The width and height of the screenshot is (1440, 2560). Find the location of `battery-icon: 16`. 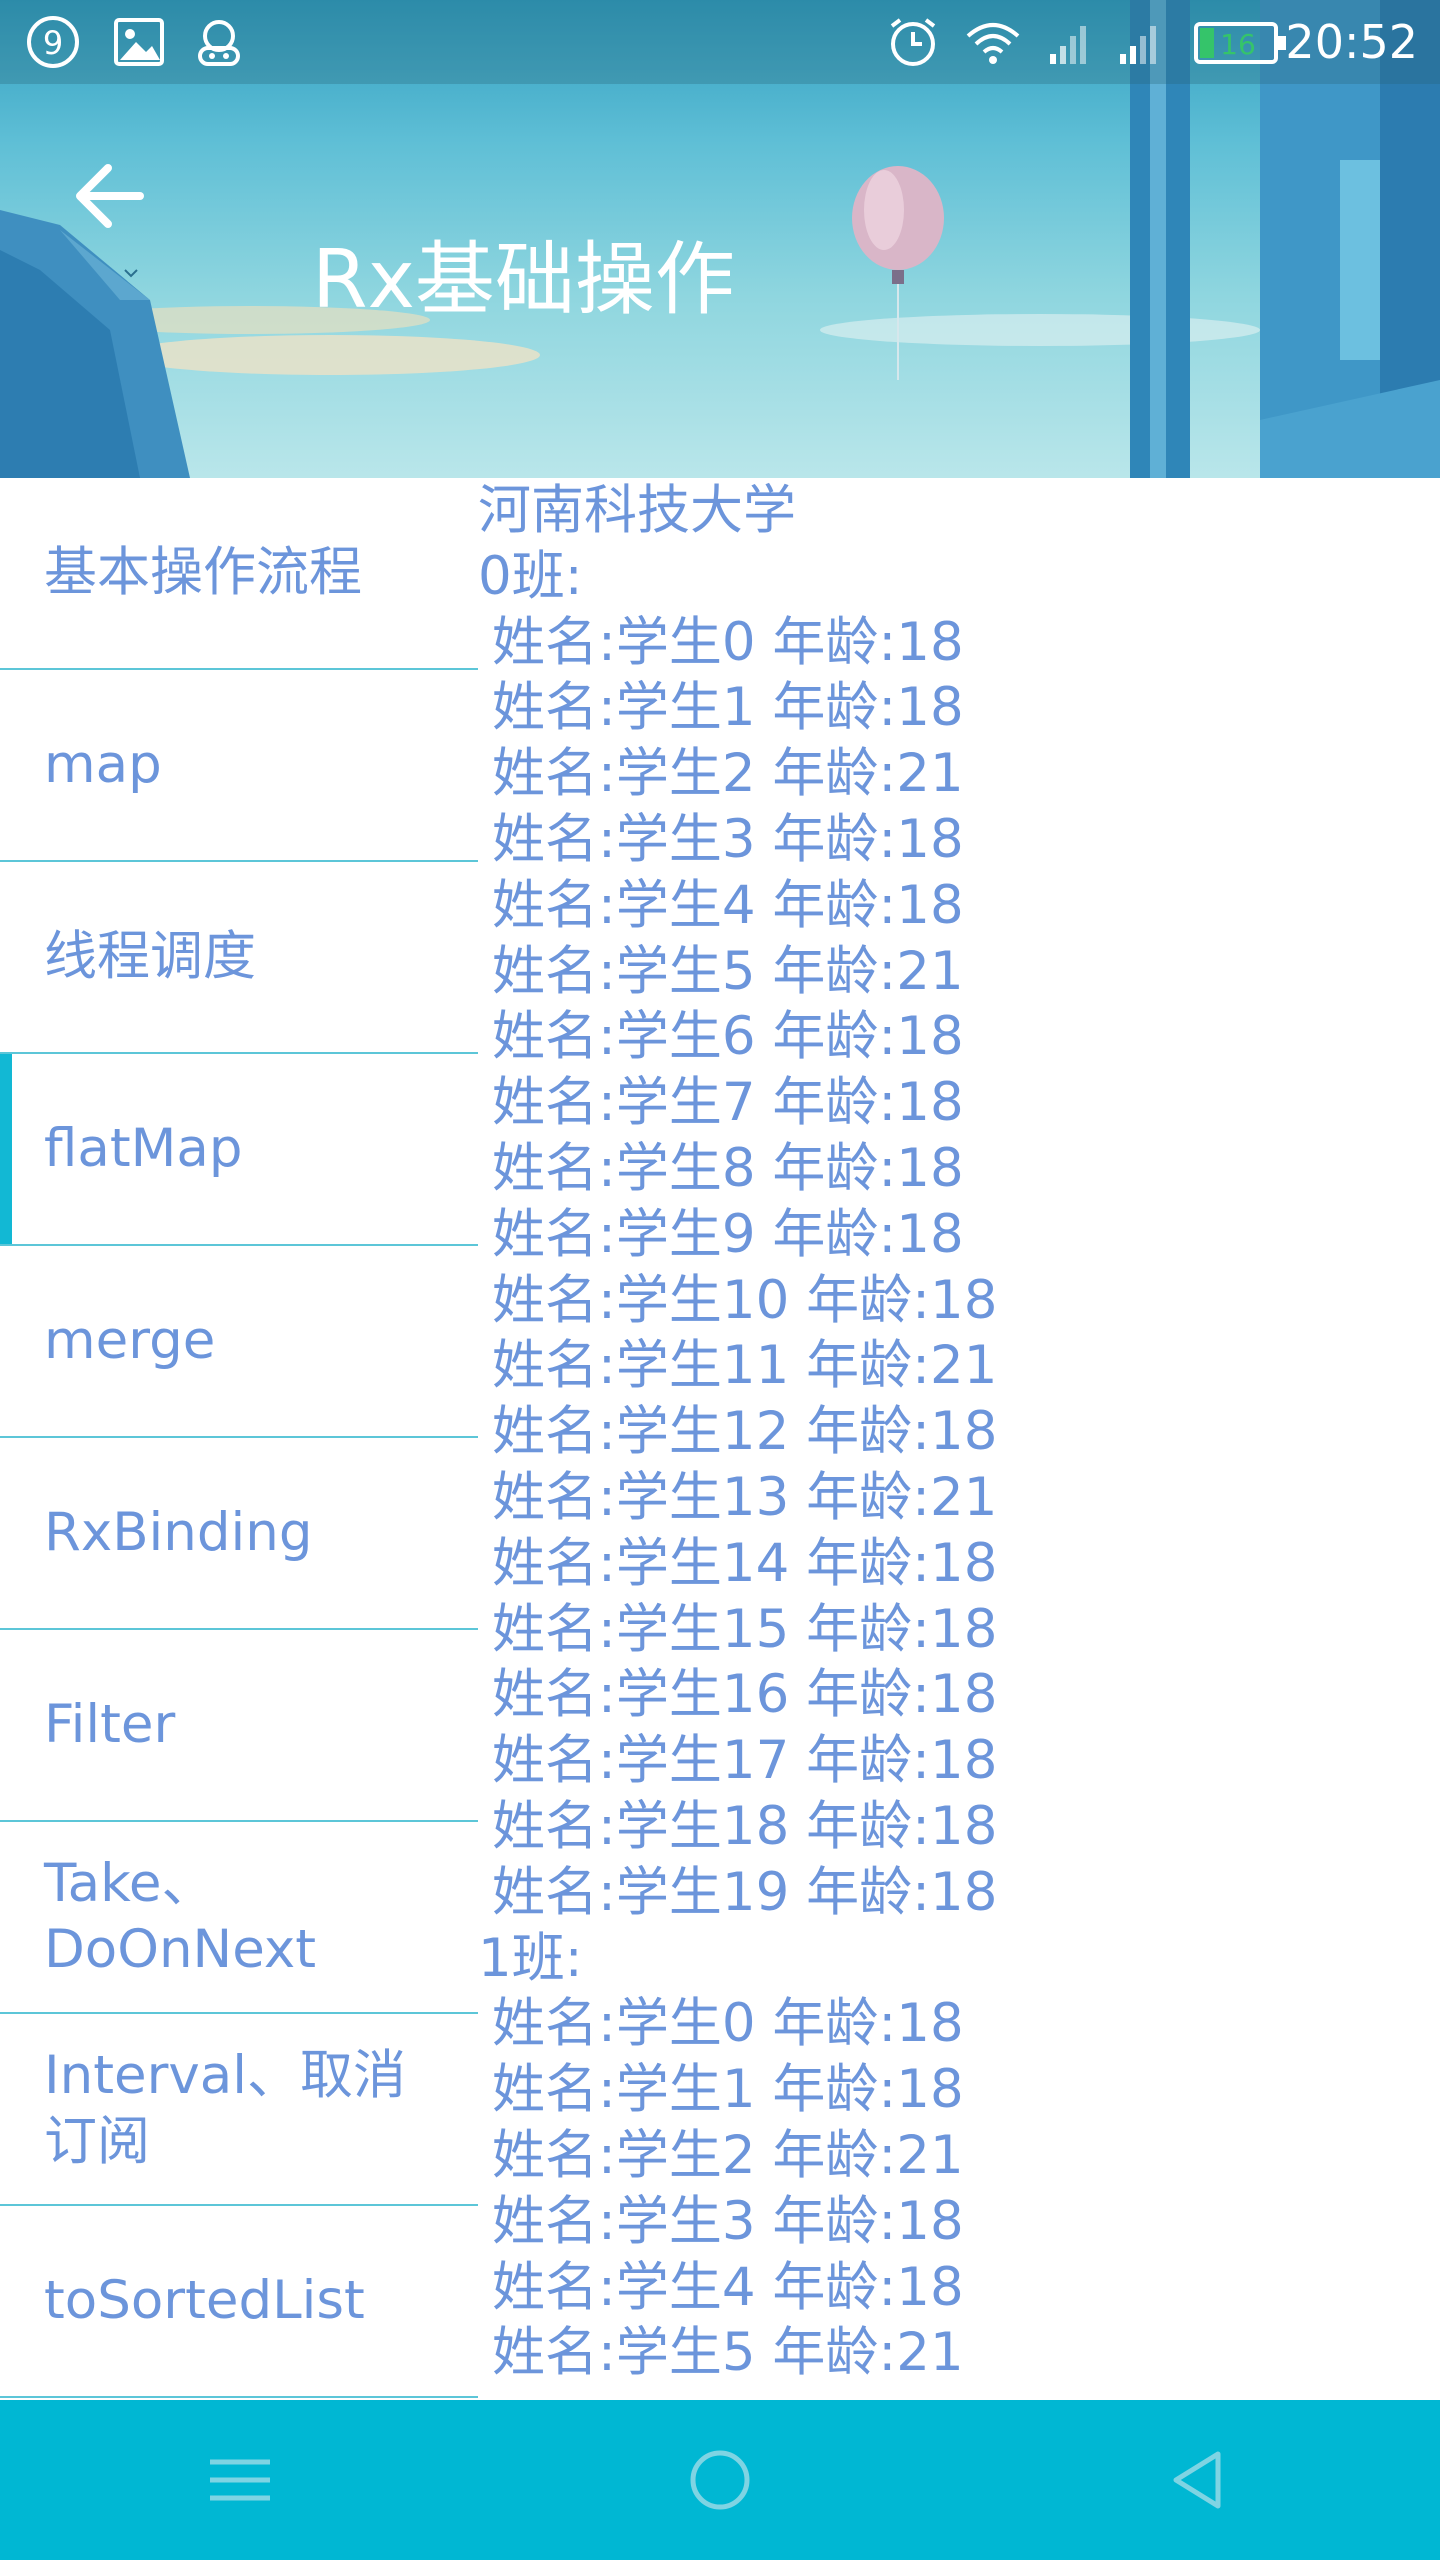

battery-icon: 16 is located at coordinates (1240, 43).